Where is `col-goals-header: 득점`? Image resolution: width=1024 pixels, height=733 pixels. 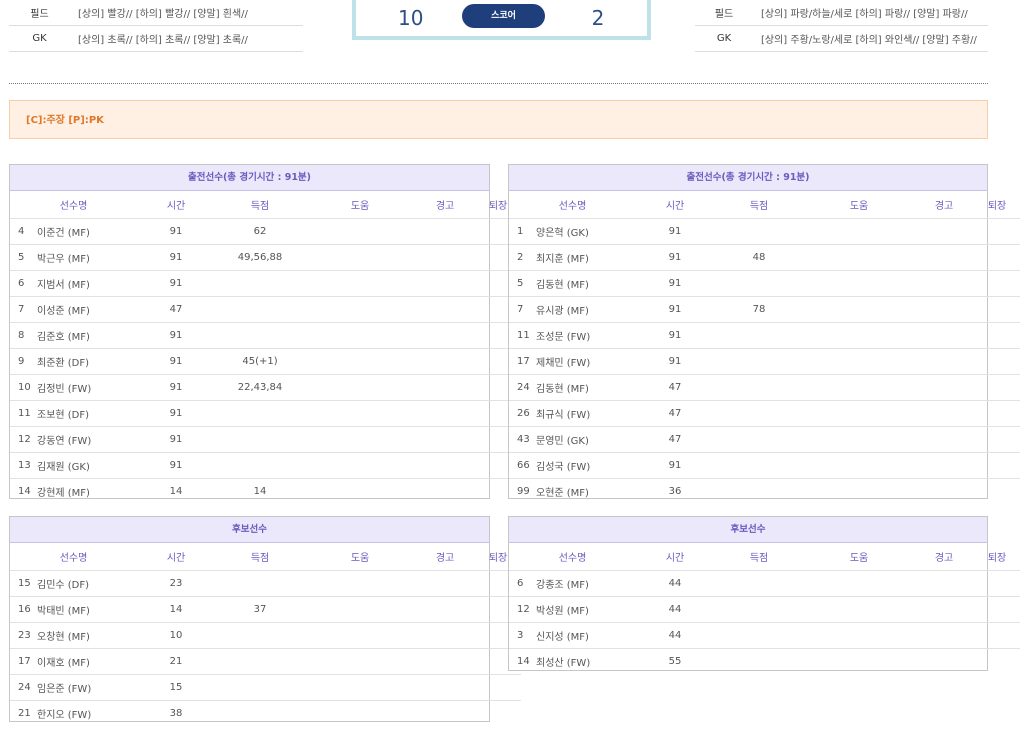 col-goals-header: 득점 is located at coordinates (759, 557).